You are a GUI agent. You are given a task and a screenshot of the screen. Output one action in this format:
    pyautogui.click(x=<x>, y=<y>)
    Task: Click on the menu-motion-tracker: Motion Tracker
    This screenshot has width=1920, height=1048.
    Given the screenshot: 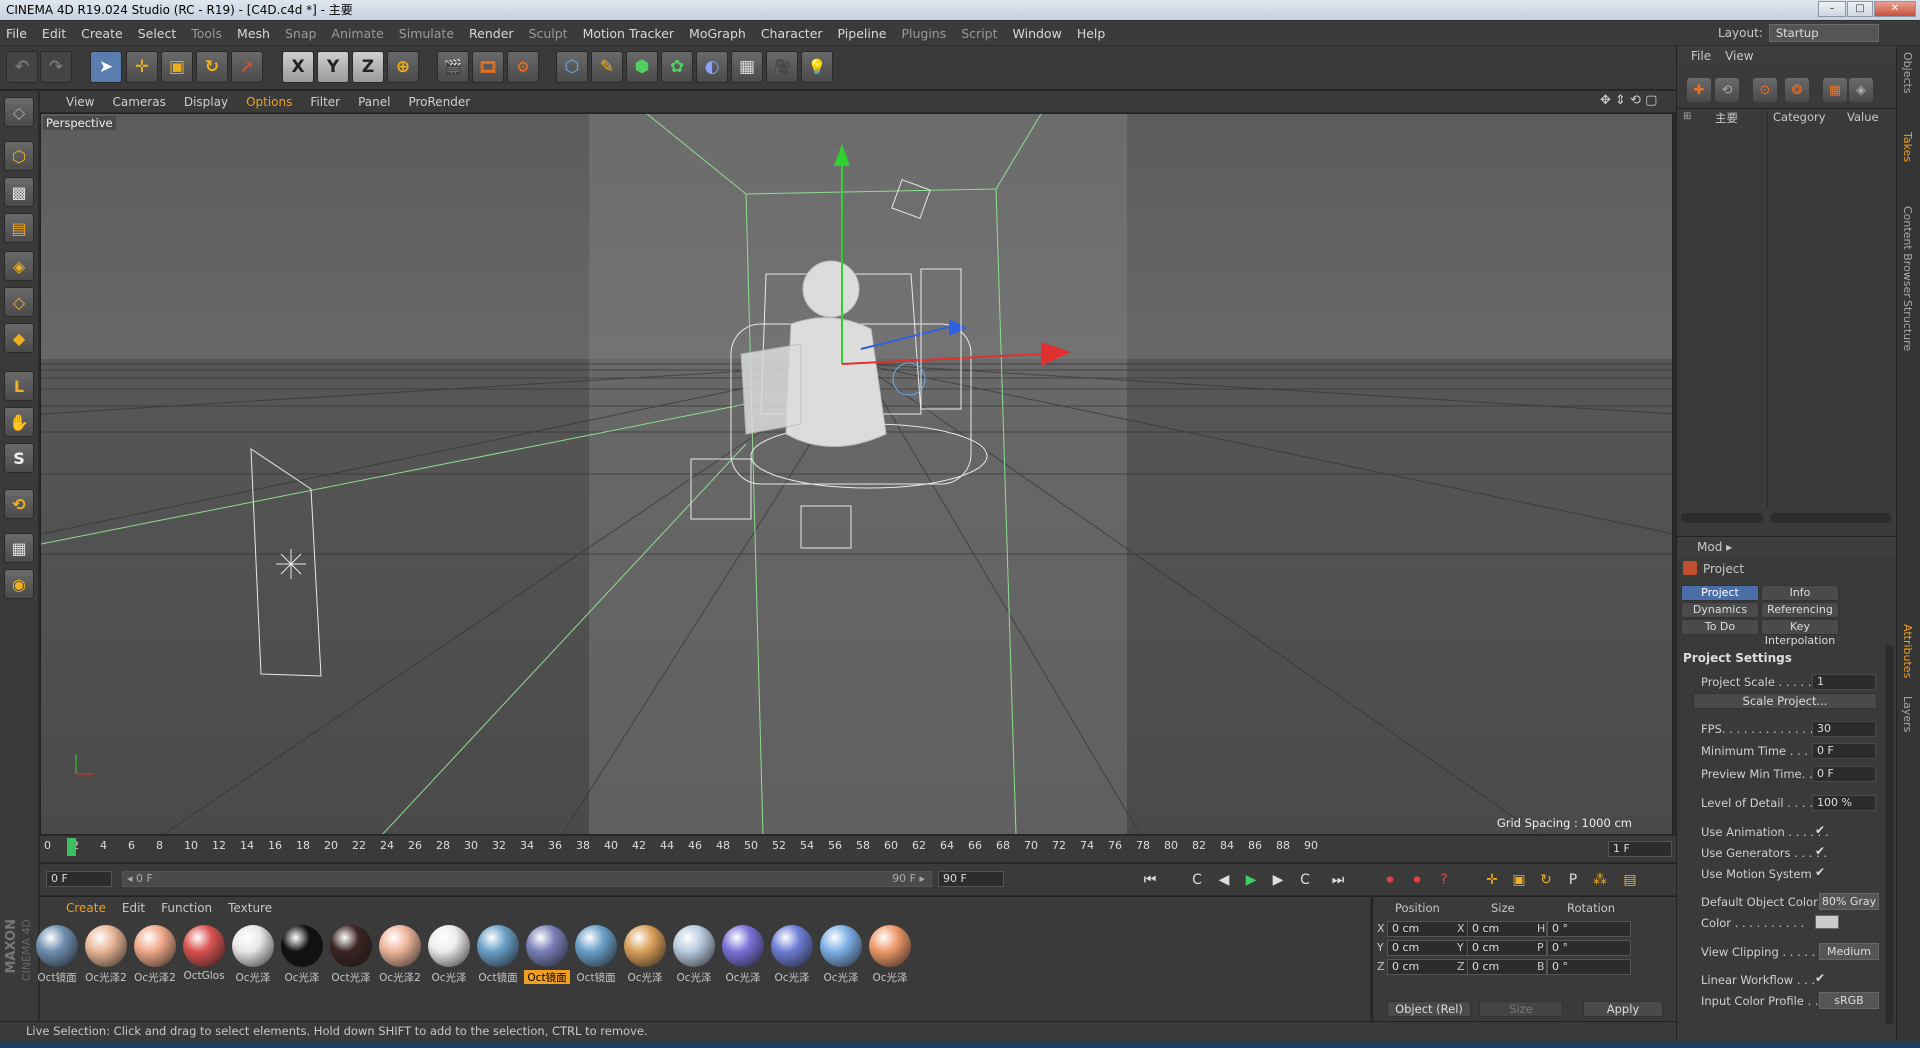 What is the action you would take?
    pyautogui.click(x=628, y=33)
    